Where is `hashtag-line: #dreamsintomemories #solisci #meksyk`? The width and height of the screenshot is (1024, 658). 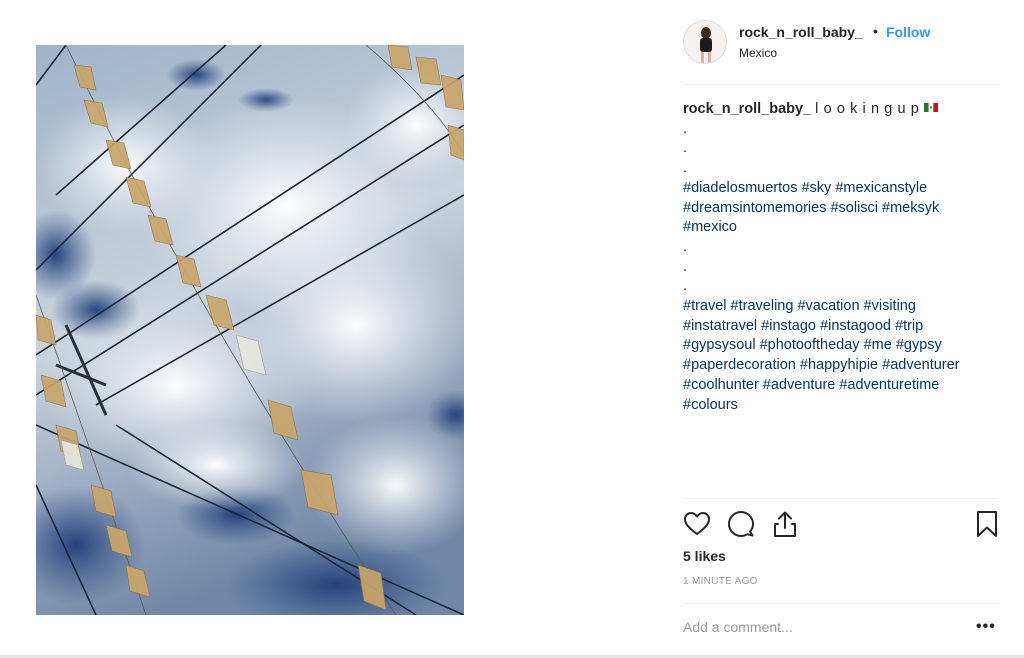
hashtag-line: #dreamsintomemories #solisci #meksyk is located at coordinates (843, 209).